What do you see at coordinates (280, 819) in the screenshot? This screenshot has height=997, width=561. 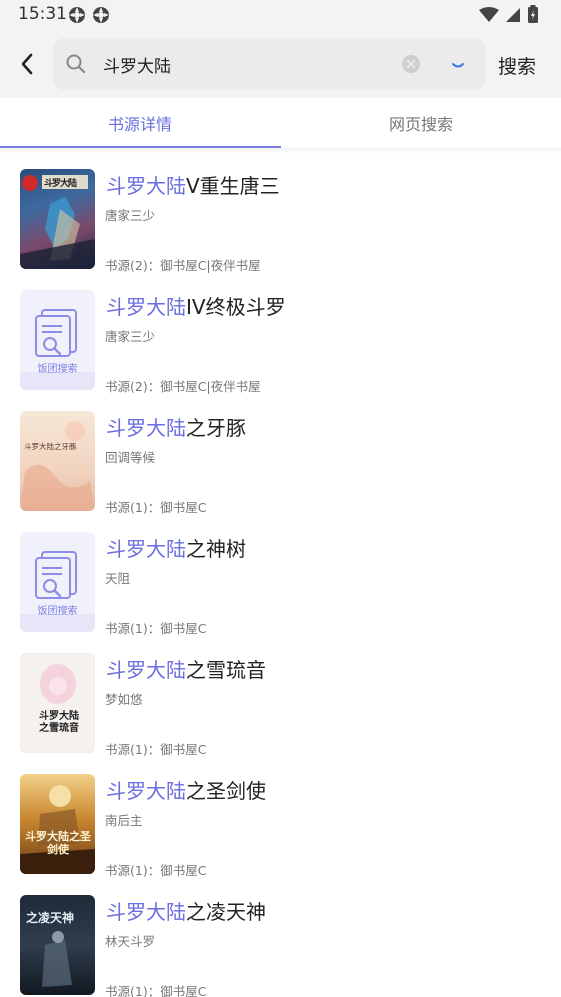 I see `list-item: 斗罗大陆之圣剑使 斗罗大陆之圣剑使 南后主 书源(1)：御书屋C` at bounding box center [280, 819].